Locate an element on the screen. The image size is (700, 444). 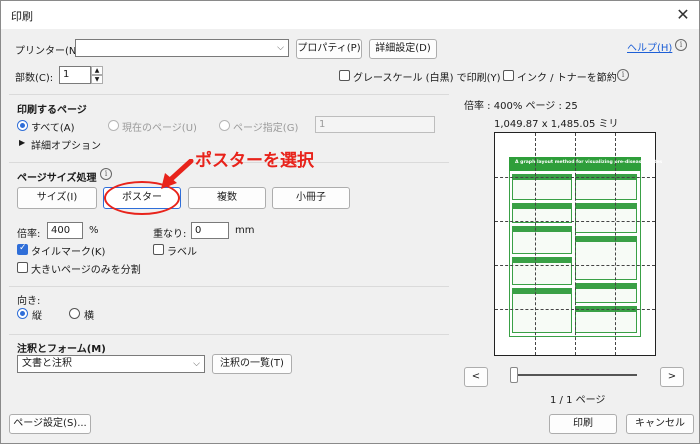
scale-input: 400 is located at coordinates (65, 230).